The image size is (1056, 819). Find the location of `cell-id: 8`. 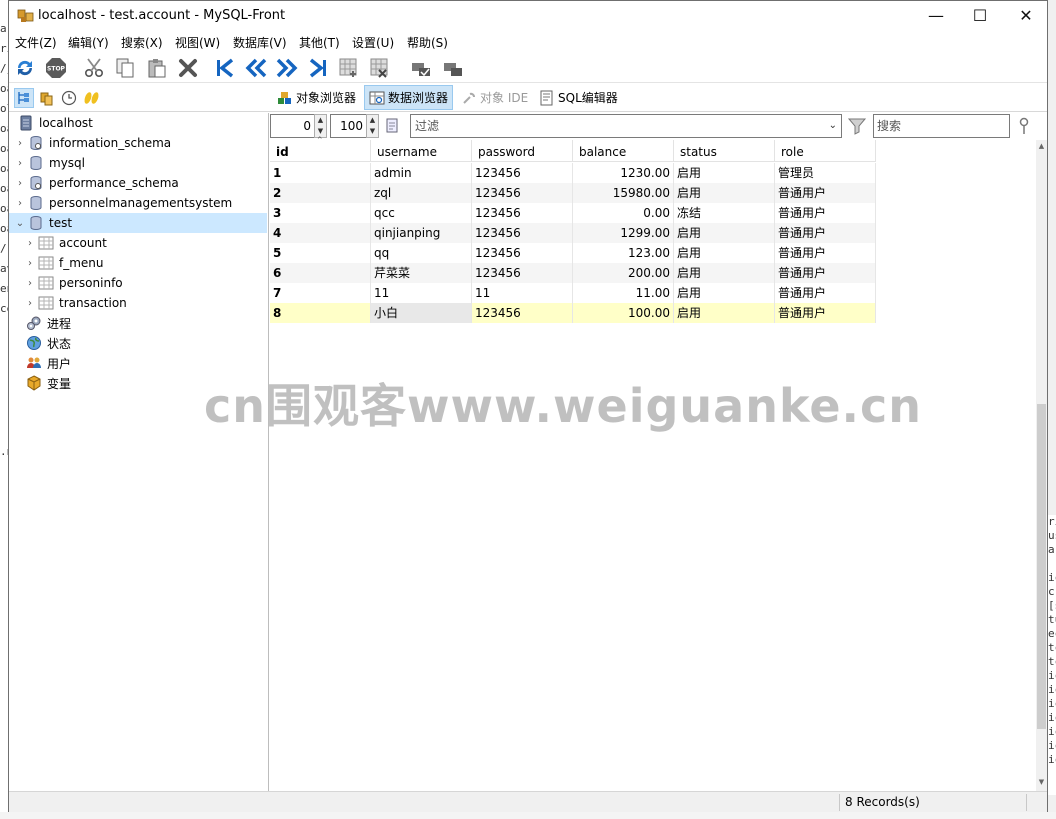

cell-id: 8 is located at coordinates (320, 313).